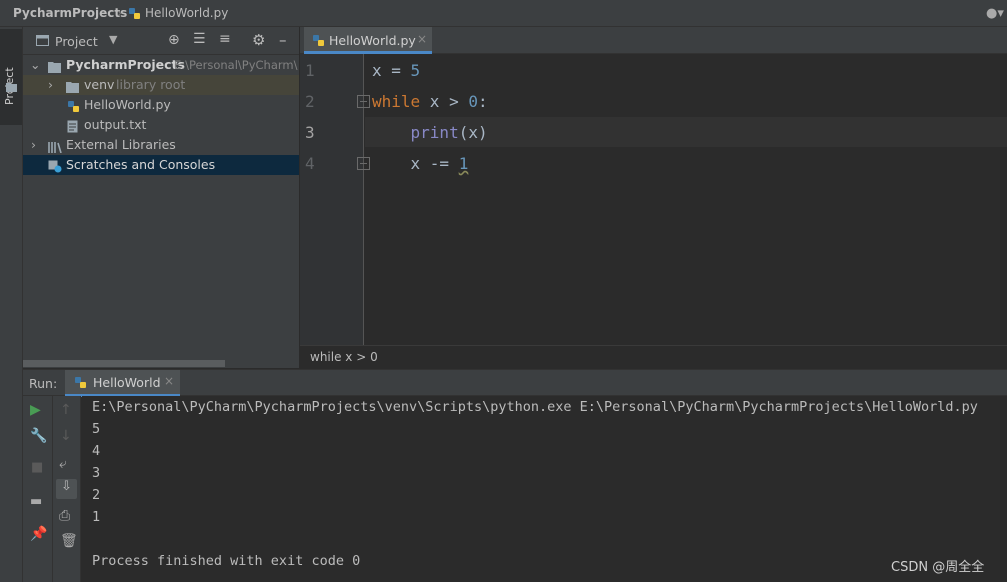  Describe the element at coordinates (434, 132) in the screenshot. I see `code-token-builtin: print` at that location.